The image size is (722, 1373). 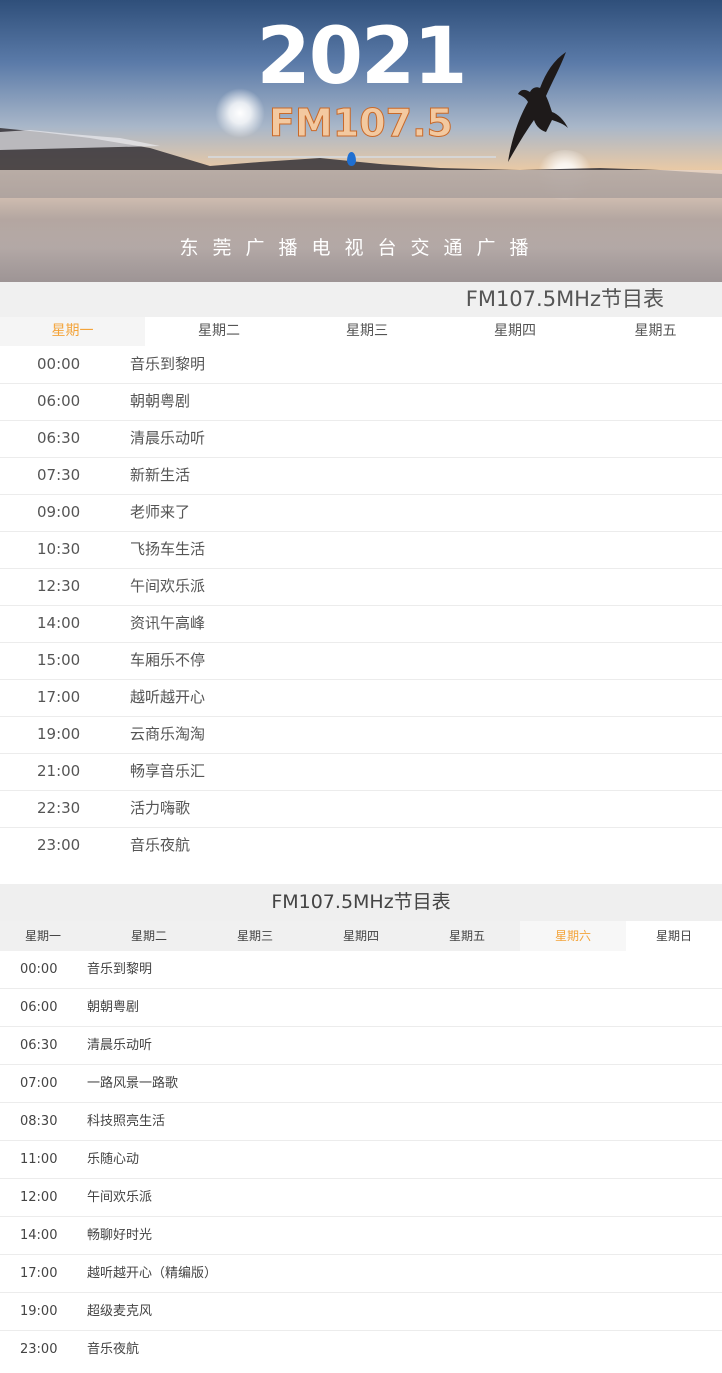 I want to click on program-time: 12:30, so click(x=59, y=586).